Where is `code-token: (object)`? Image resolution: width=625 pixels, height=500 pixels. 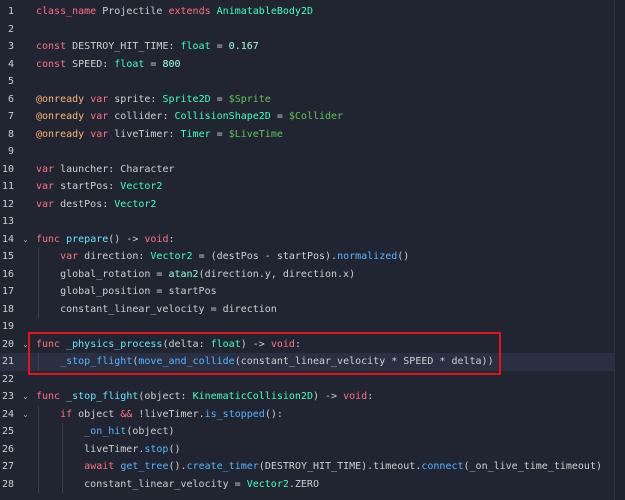 code-token: (object) is located at coordinates (150, 431).